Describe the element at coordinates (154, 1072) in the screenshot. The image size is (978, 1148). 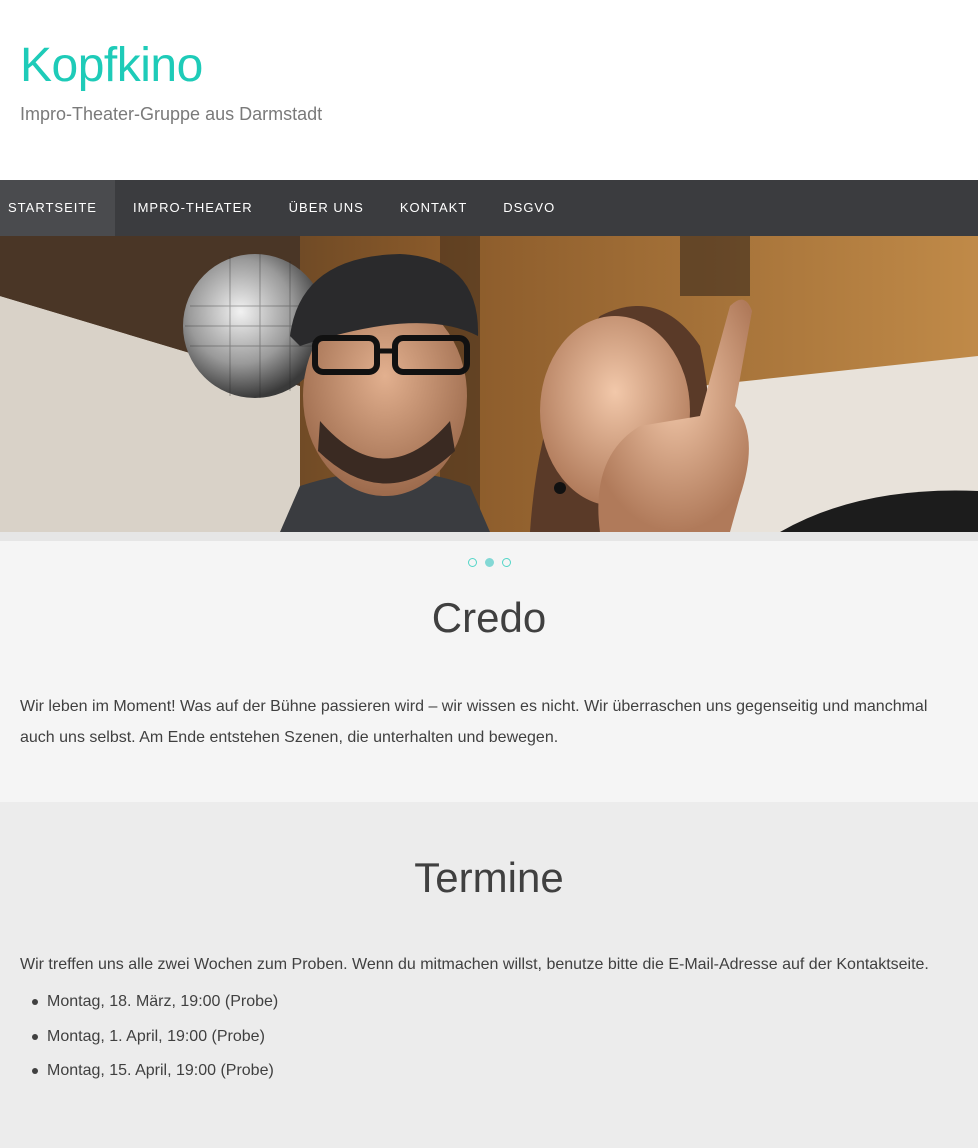
I see `termine-list-item: Montag, 15. April, 19:00 (Probe)` at that location.